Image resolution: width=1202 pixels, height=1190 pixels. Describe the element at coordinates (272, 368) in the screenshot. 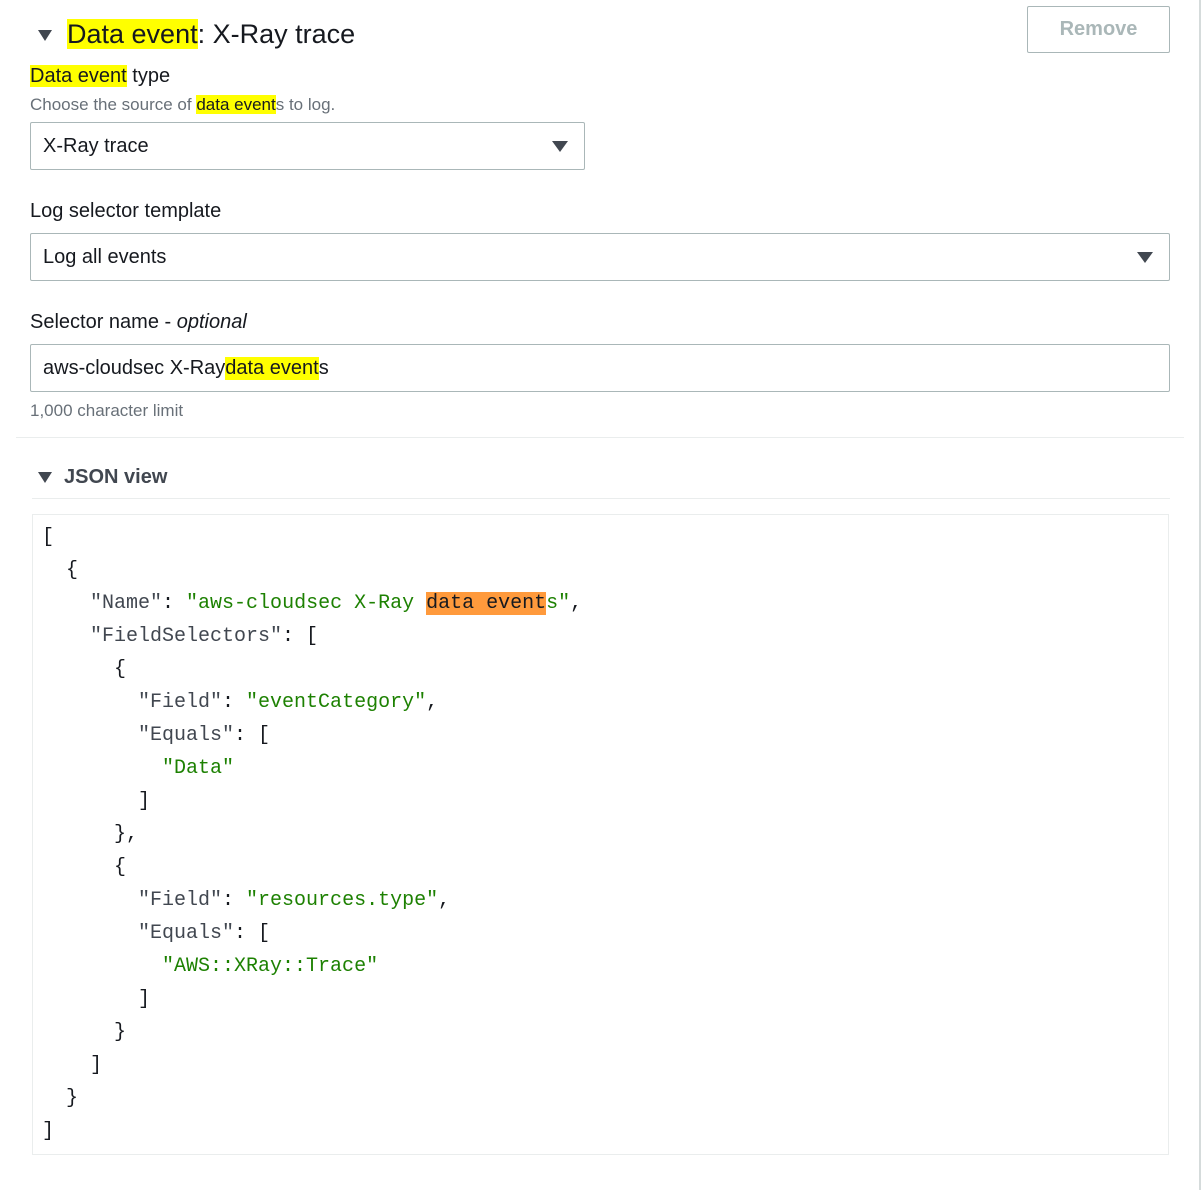

I see `selector-name-value-highlight: data event` at that location.